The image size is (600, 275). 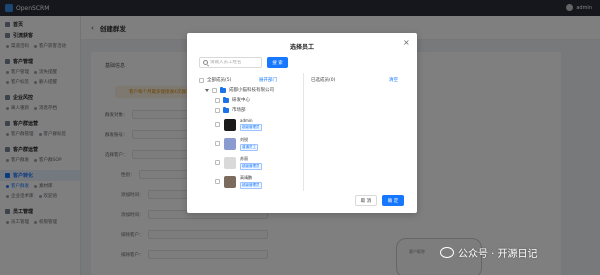 What do you see at coordinates (244, 139) in the screenshot?
I see `member-name: 刘锐` at bounding box center [244, 139].